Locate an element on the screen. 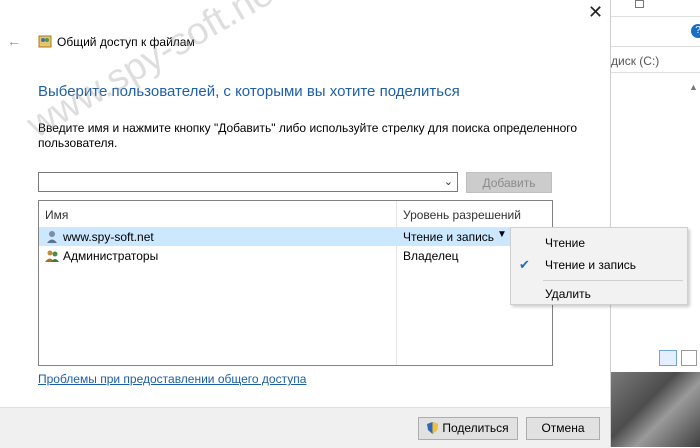  back-arrow-icon: ← is located at coordinates (14, 41).